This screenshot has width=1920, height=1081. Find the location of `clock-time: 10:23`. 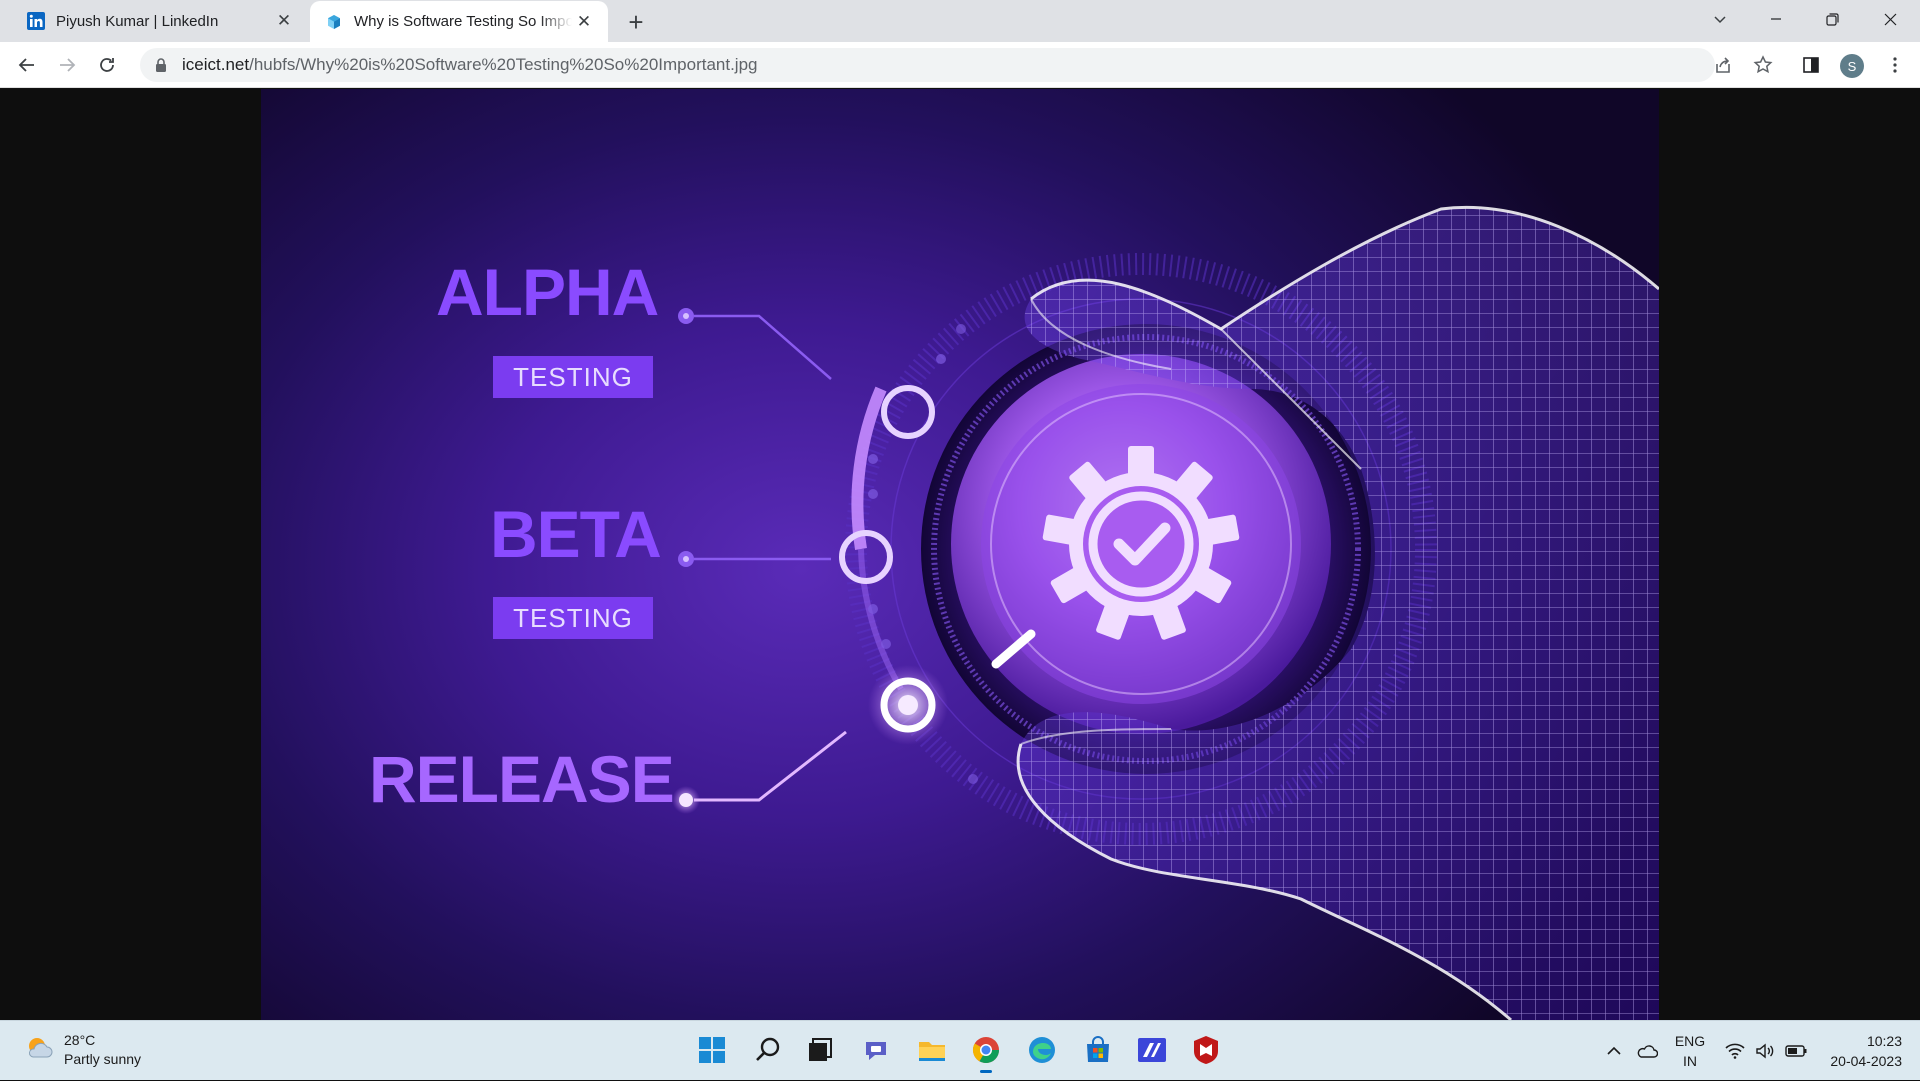

clock-time: 10:23 is located at coordinates (1884, 1041).